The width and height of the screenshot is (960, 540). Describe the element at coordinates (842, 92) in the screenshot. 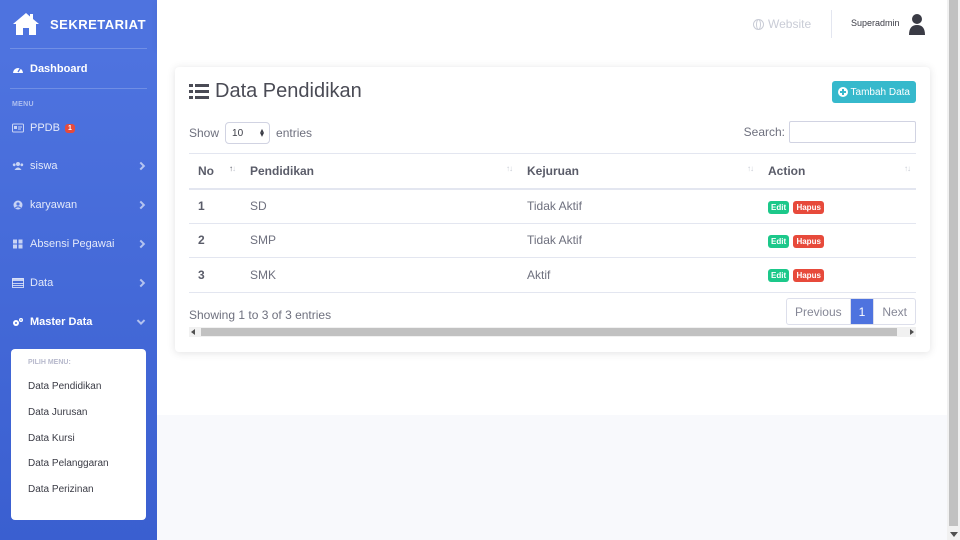

I see `plus-circle-icon` at that location.